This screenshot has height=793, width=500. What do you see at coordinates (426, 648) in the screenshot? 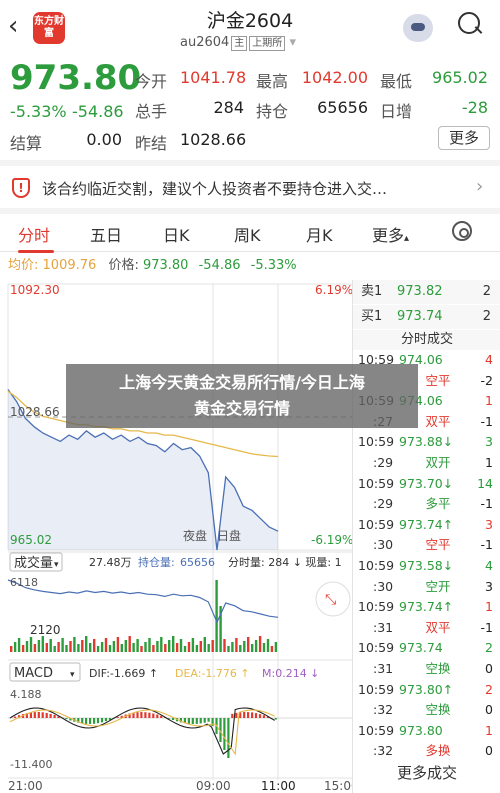
I see `trade-row: 10:59 973.74 2` at bounding box center [426, 648].